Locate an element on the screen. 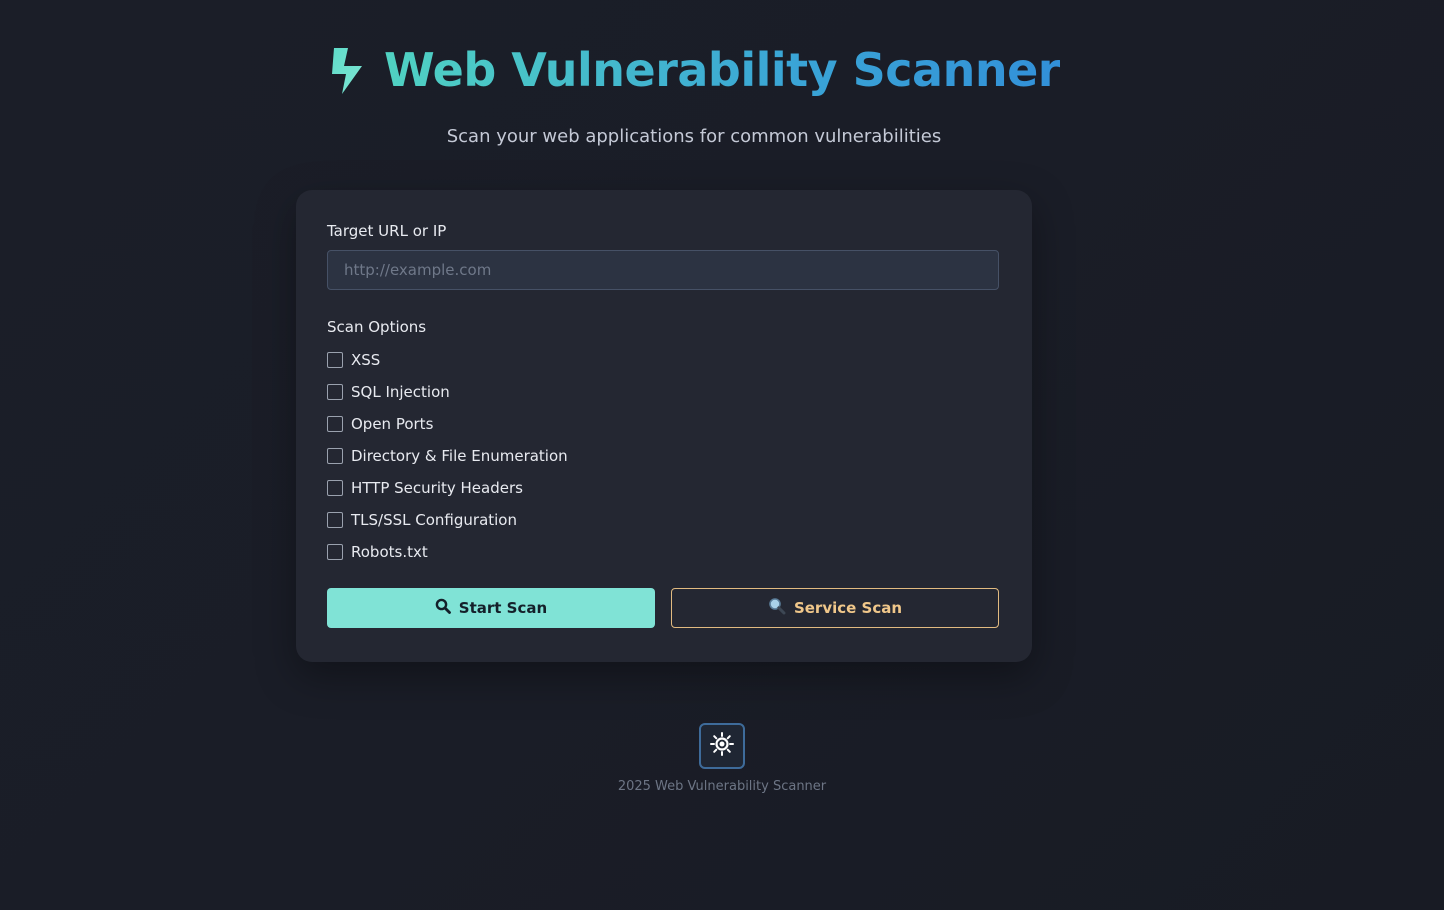  option-open-ports: Open Ports is located at coordinates (664, 424).